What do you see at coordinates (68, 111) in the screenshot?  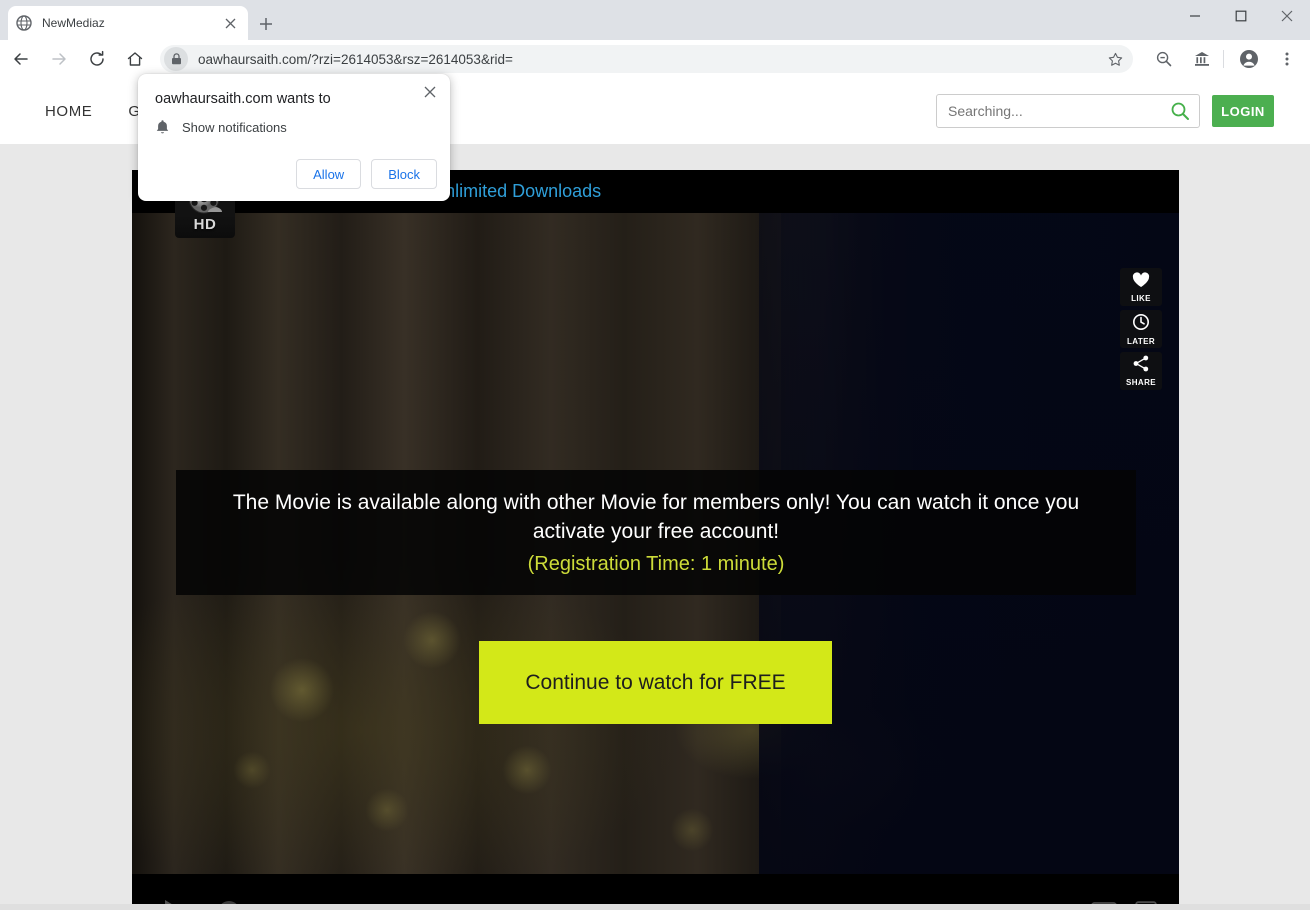 I see `nav-link-home: HOME` at bounding box center [68, 111].